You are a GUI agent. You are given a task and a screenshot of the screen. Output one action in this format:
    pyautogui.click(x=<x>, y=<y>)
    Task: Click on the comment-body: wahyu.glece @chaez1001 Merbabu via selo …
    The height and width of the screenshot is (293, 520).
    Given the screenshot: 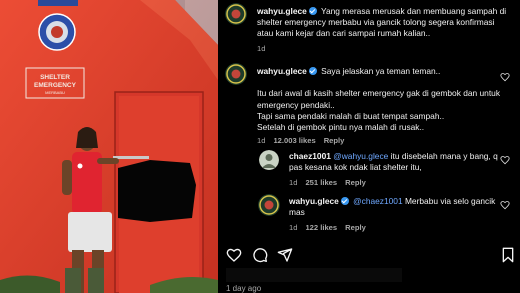 What is the action you would take?
    pyautogui.click(x=395, y=215)
    